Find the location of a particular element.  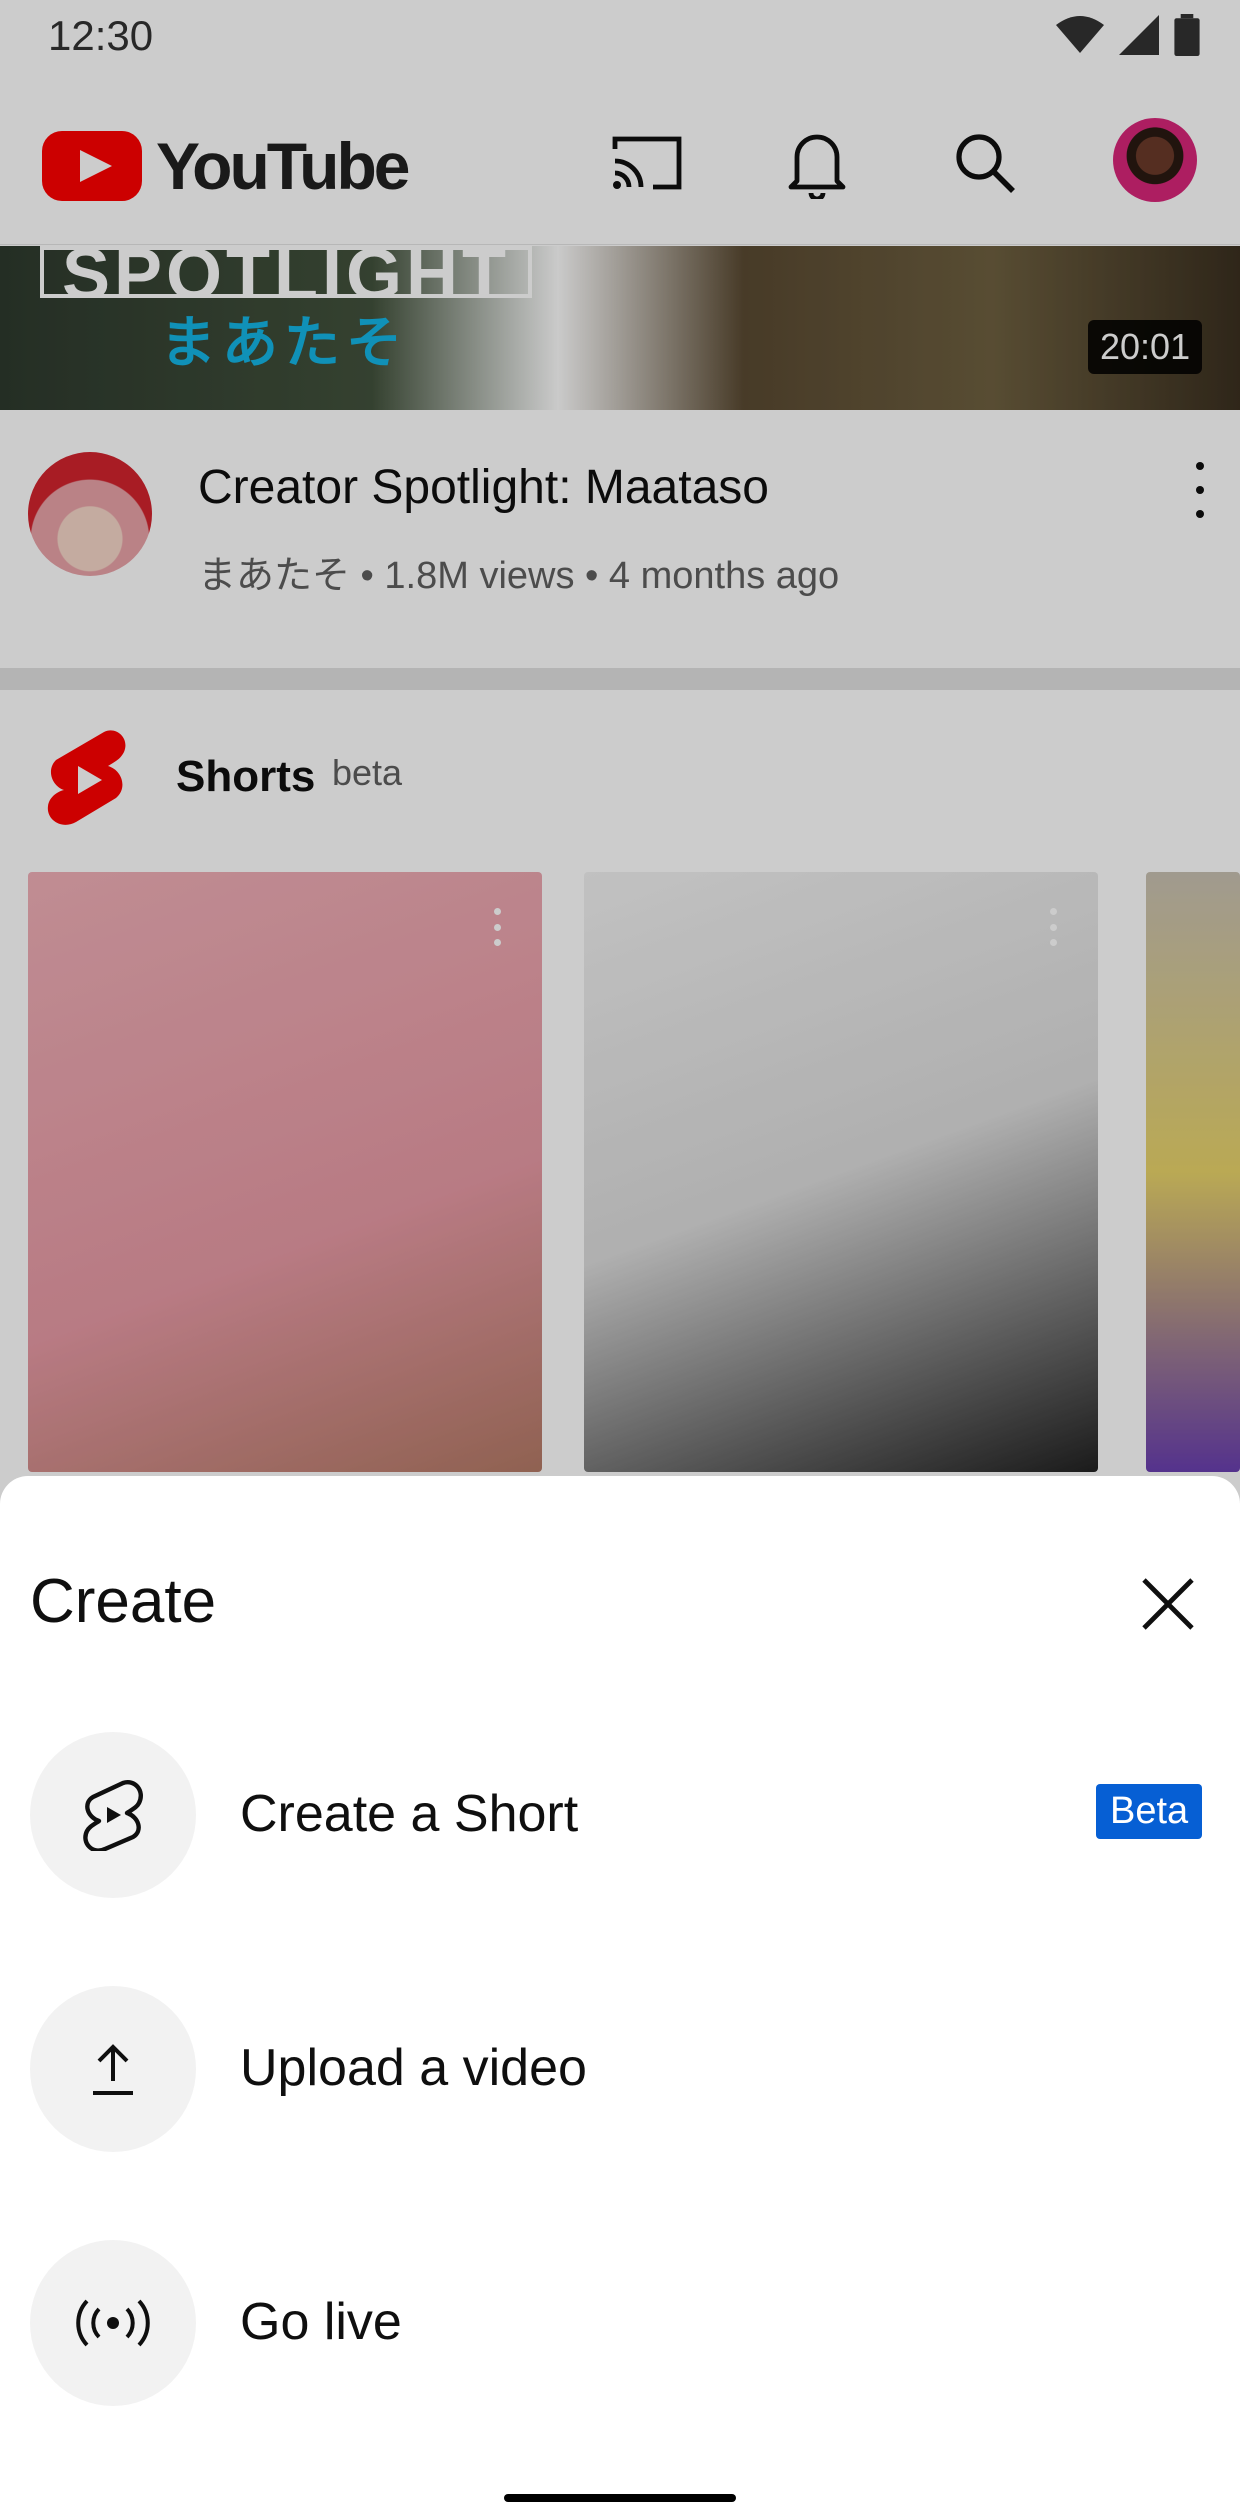

home-indicator is located at coordinates (620, 2498).